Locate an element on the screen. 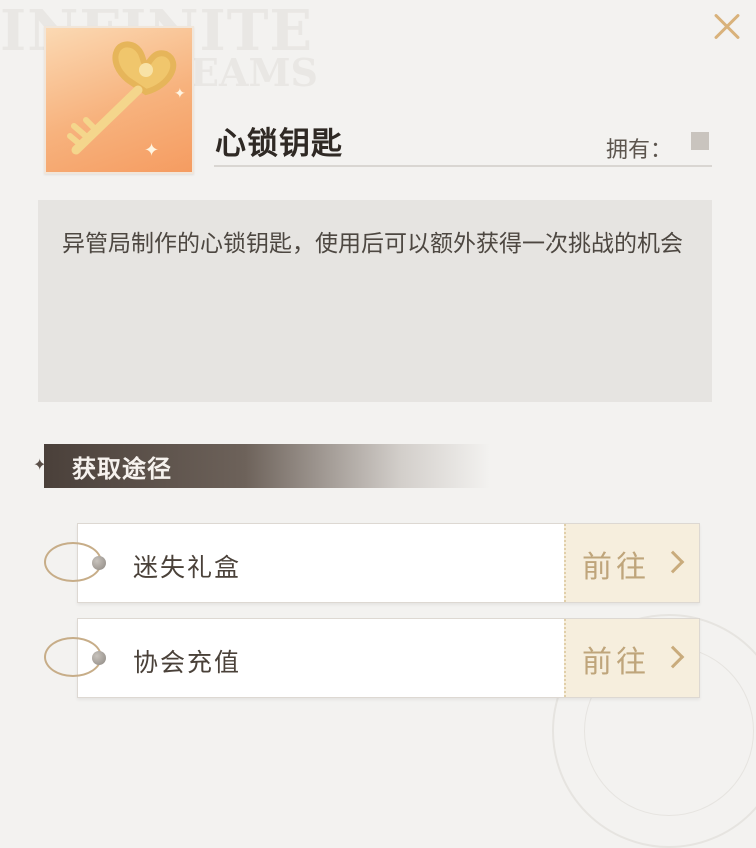 The width and height of the screenshot is (756, 848). item-name: 心锁钥匙 is located at coordinates (279, 144).